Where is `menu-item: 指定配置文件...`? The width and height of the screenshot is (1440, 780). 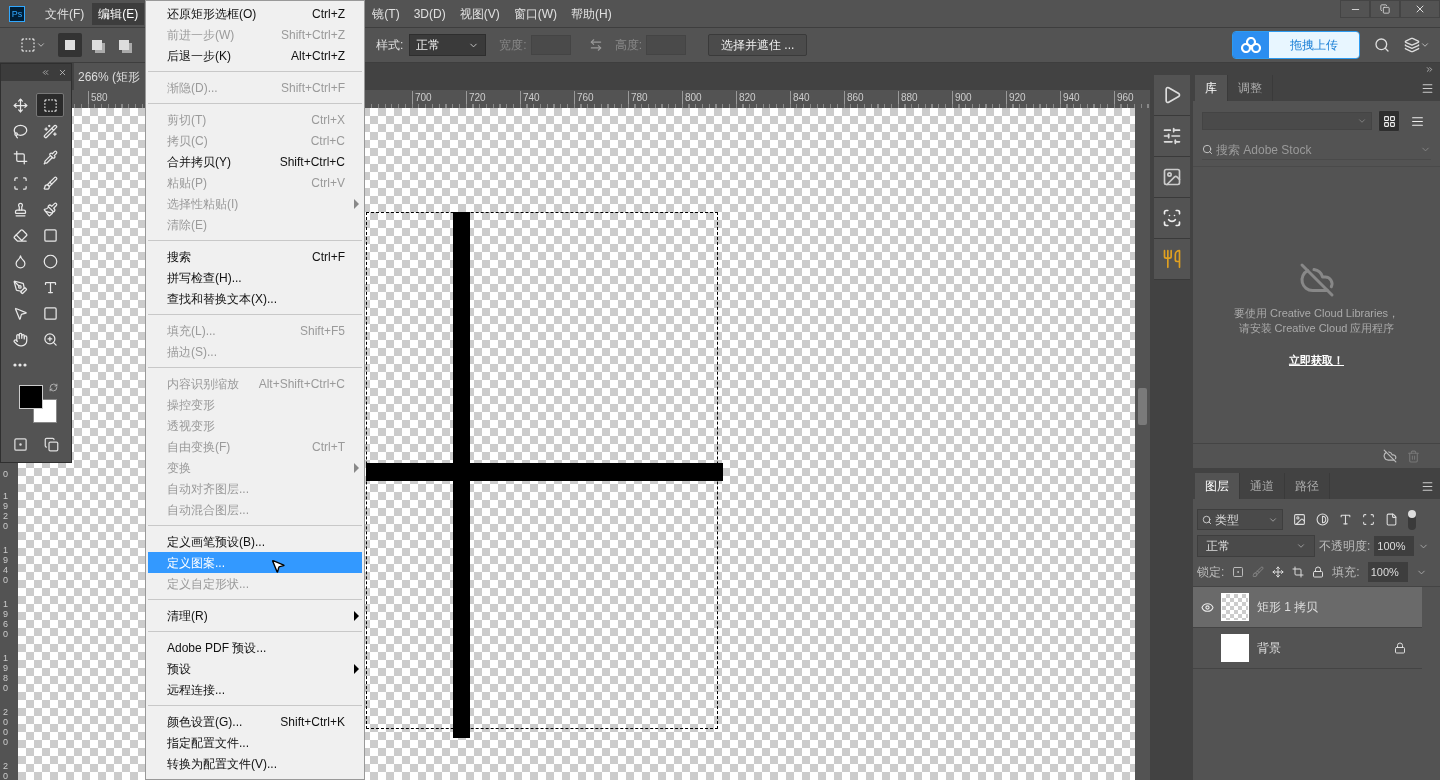 menu-item: 指定配置文件... is located at coordinates (255, 742).